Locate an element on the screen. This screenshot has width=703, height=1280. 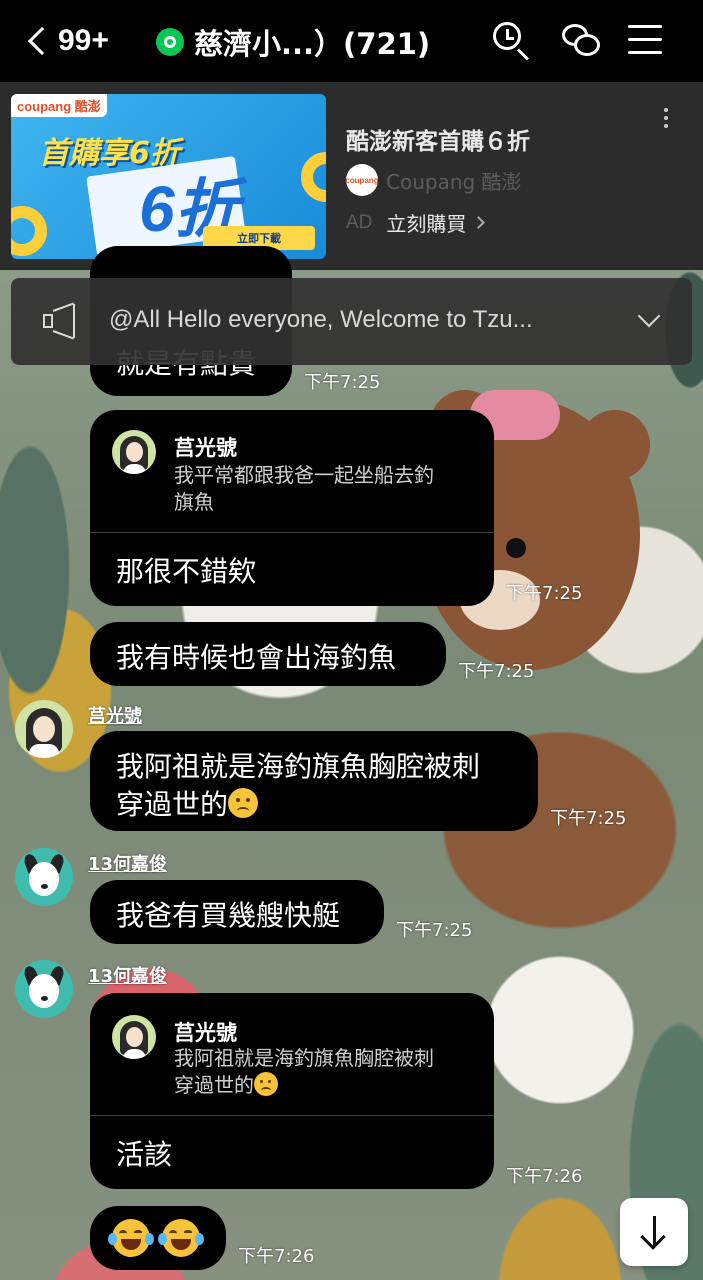
message-bubble: 我阿祖就是海釣旗魚胸腔被刺 穿過世的 is located at coordinates (314, 781).